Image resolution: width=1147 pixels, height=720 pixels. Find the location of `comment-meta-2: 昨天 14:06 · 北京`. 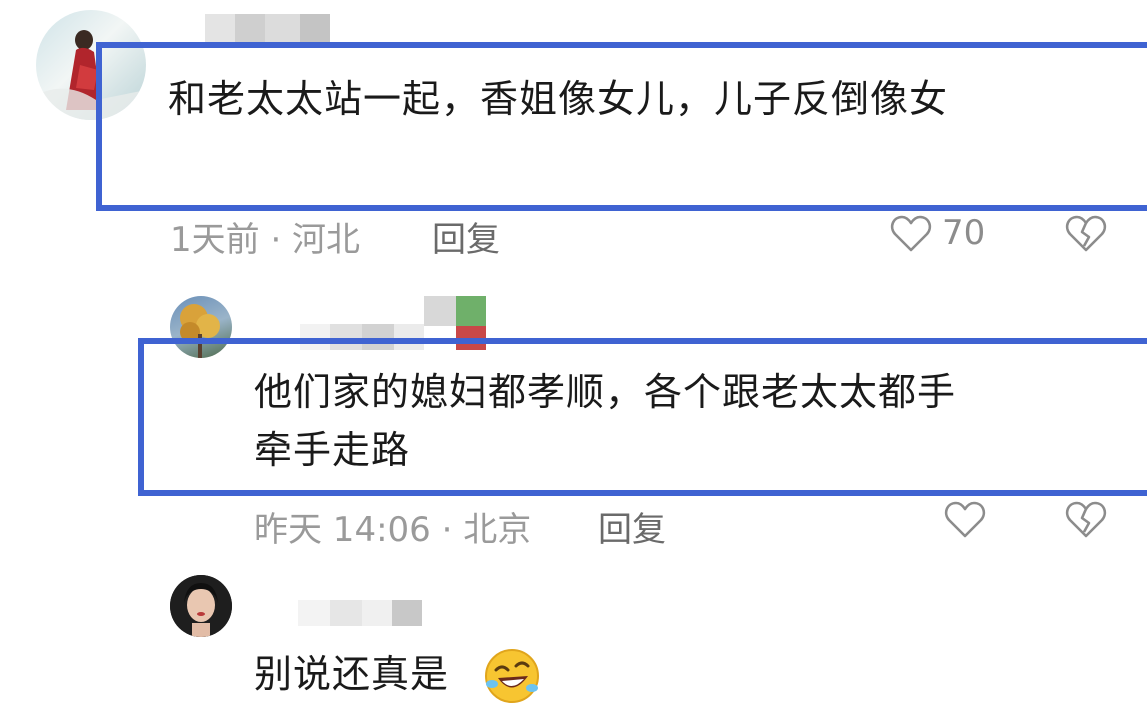

comment-meta-2: 昨天 14:06 · 北京 is located at coordinates (393, 530).